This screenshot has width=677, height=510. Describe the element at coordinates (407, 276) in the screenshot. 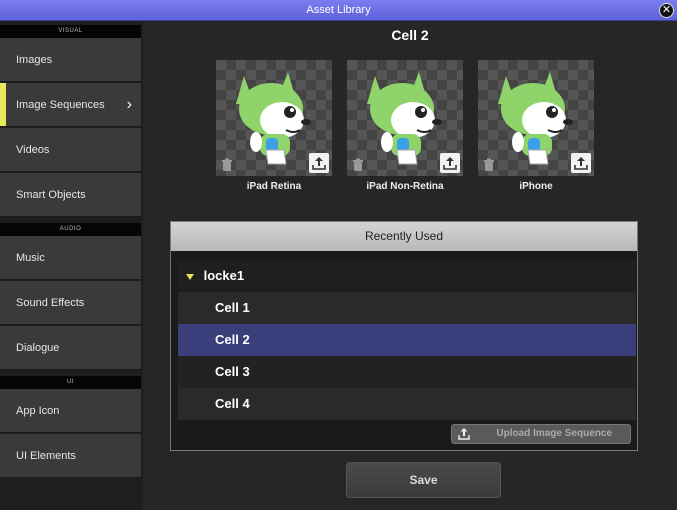

I see `tree-group-locke1: locke1` at that location.